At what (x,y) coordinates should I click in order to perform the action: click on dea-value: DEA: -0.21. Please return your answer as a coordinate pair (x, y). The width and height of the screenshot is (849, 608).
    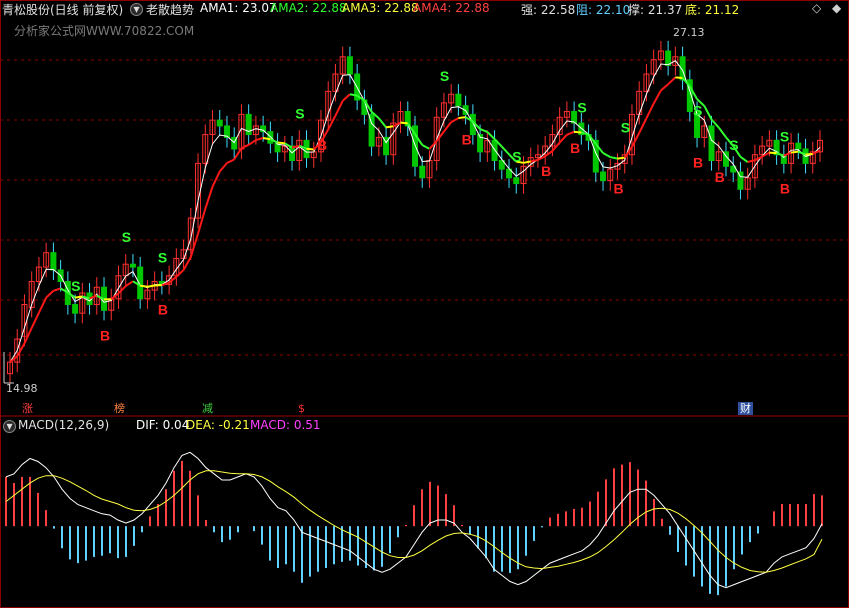
    Looking at the image, I should click on (218, 425).